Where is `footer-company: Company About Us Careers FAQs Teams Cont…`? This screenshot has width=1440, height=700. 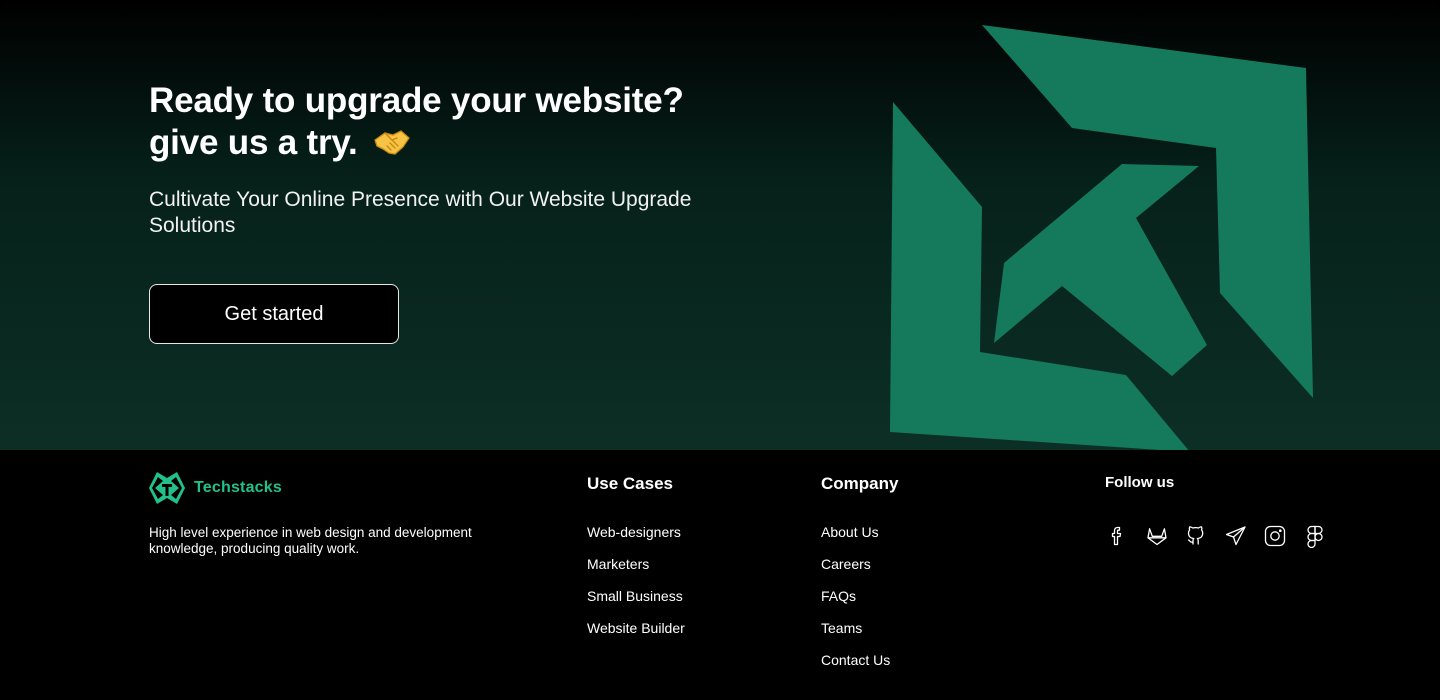 footer-company: Company About Us Careers FAQs Teams Cont… is located at coordinates (859, 579).